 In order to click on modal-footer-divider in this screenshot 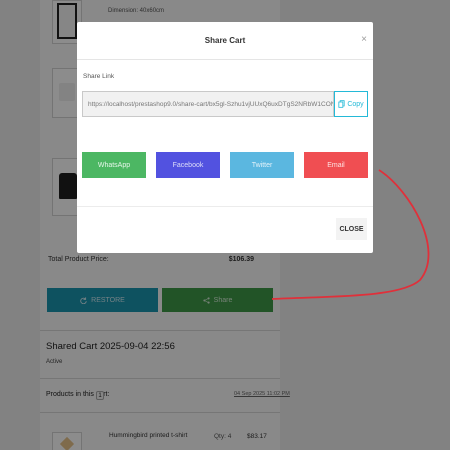, I will do `click(225, 206)`.